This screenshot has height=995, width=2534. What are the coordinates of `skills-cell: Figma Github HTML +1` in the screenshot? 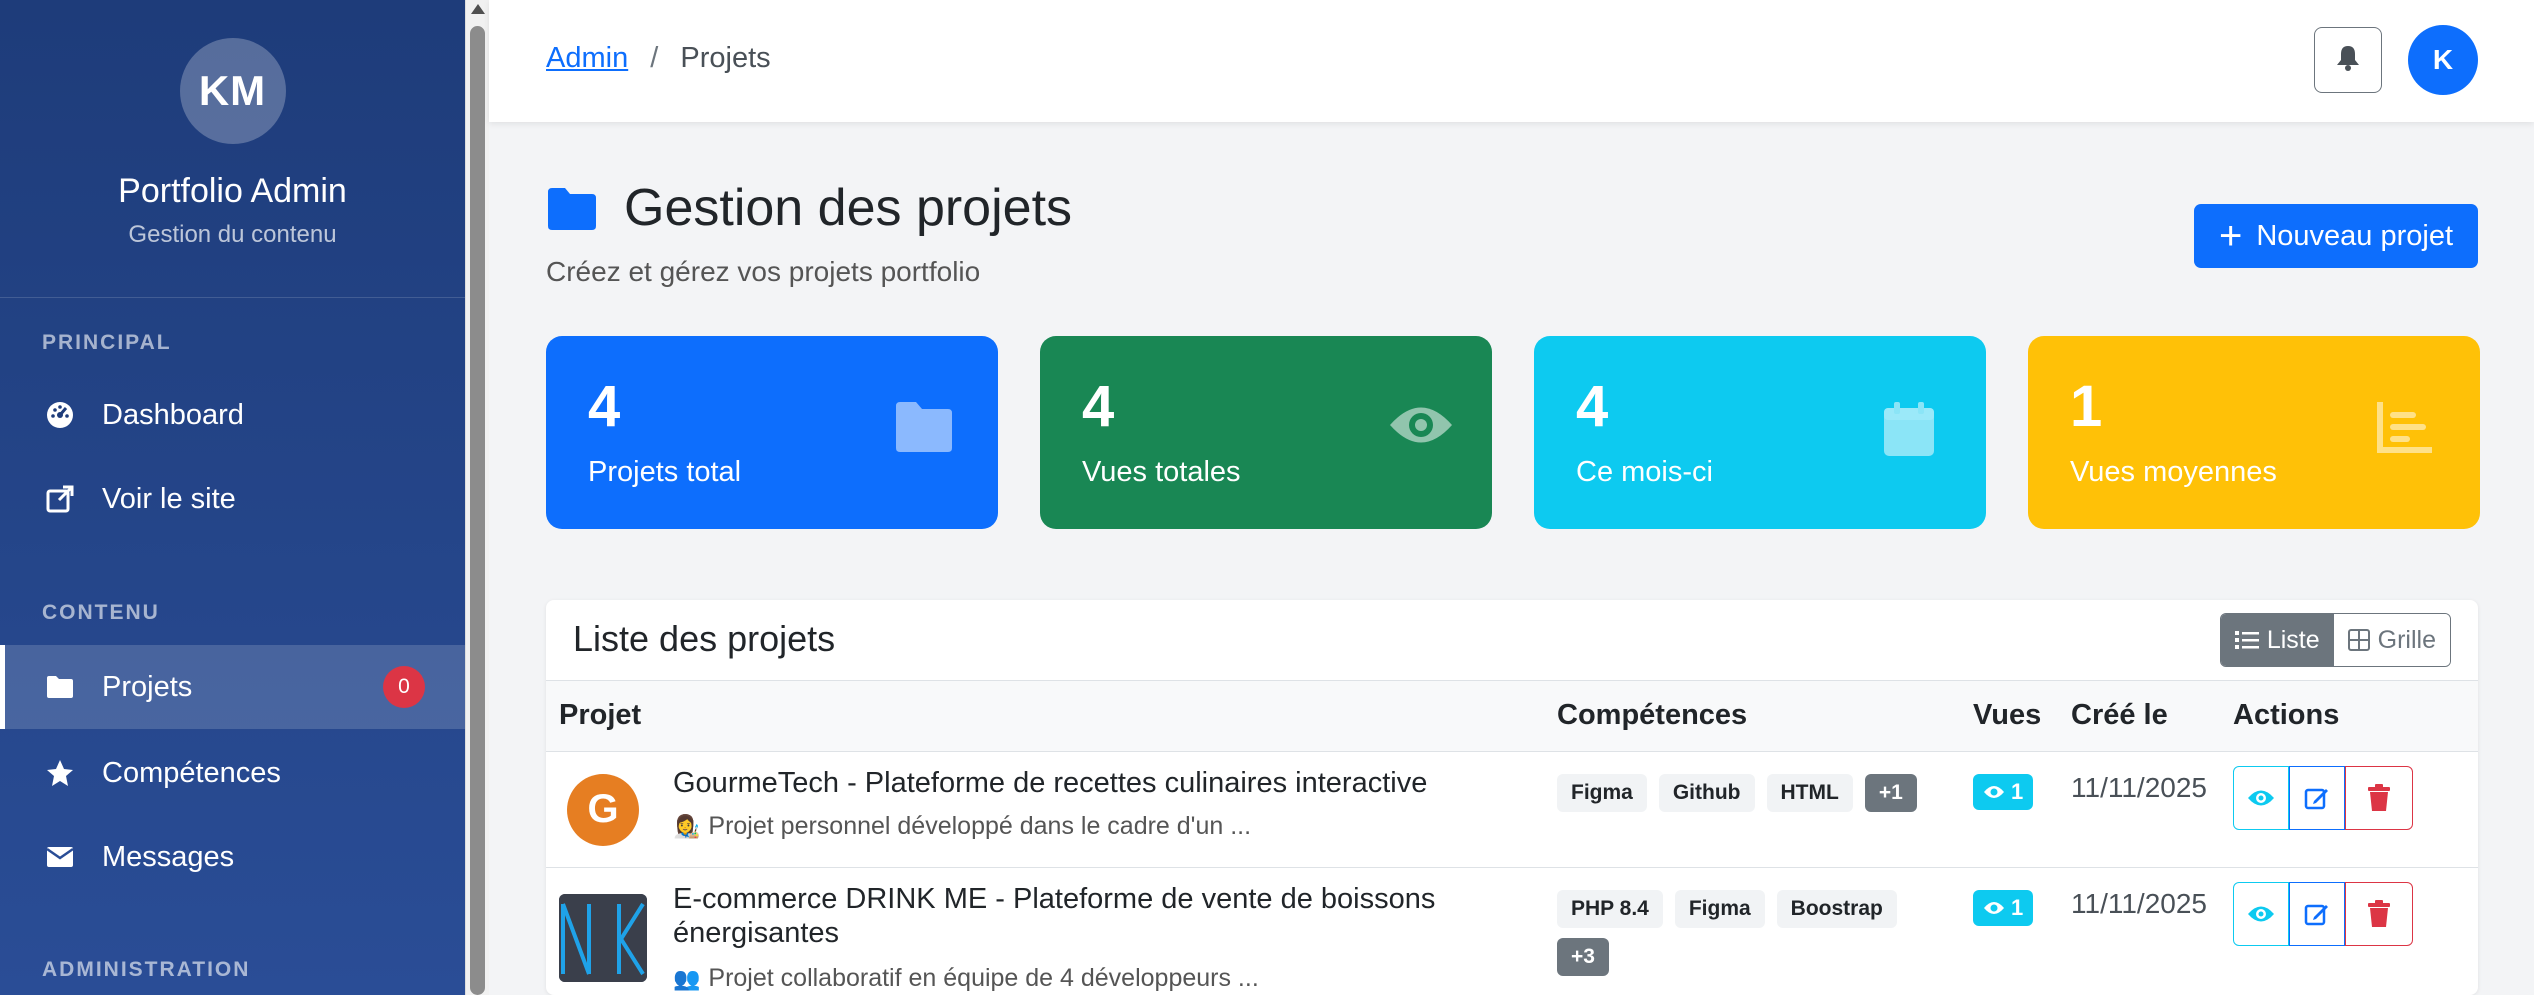 It's located at (1752, 809).